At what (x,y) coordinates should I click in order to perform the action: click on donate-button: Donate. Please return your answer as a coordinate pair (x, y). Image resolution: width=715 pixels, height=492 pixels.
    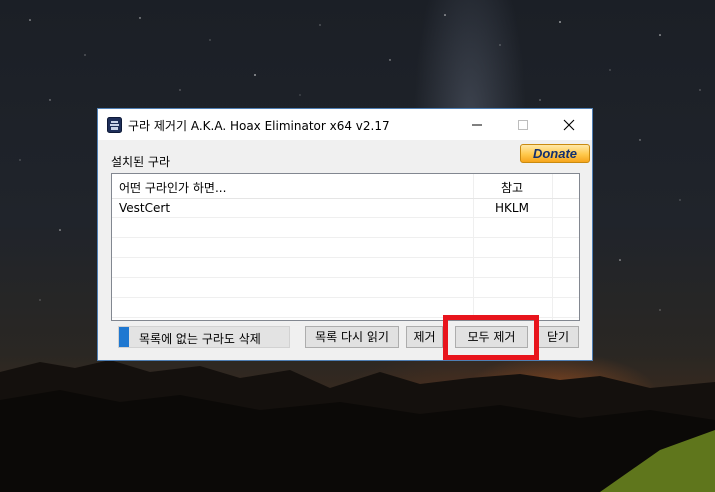
    Looking at the image, I should click on (555, 153).